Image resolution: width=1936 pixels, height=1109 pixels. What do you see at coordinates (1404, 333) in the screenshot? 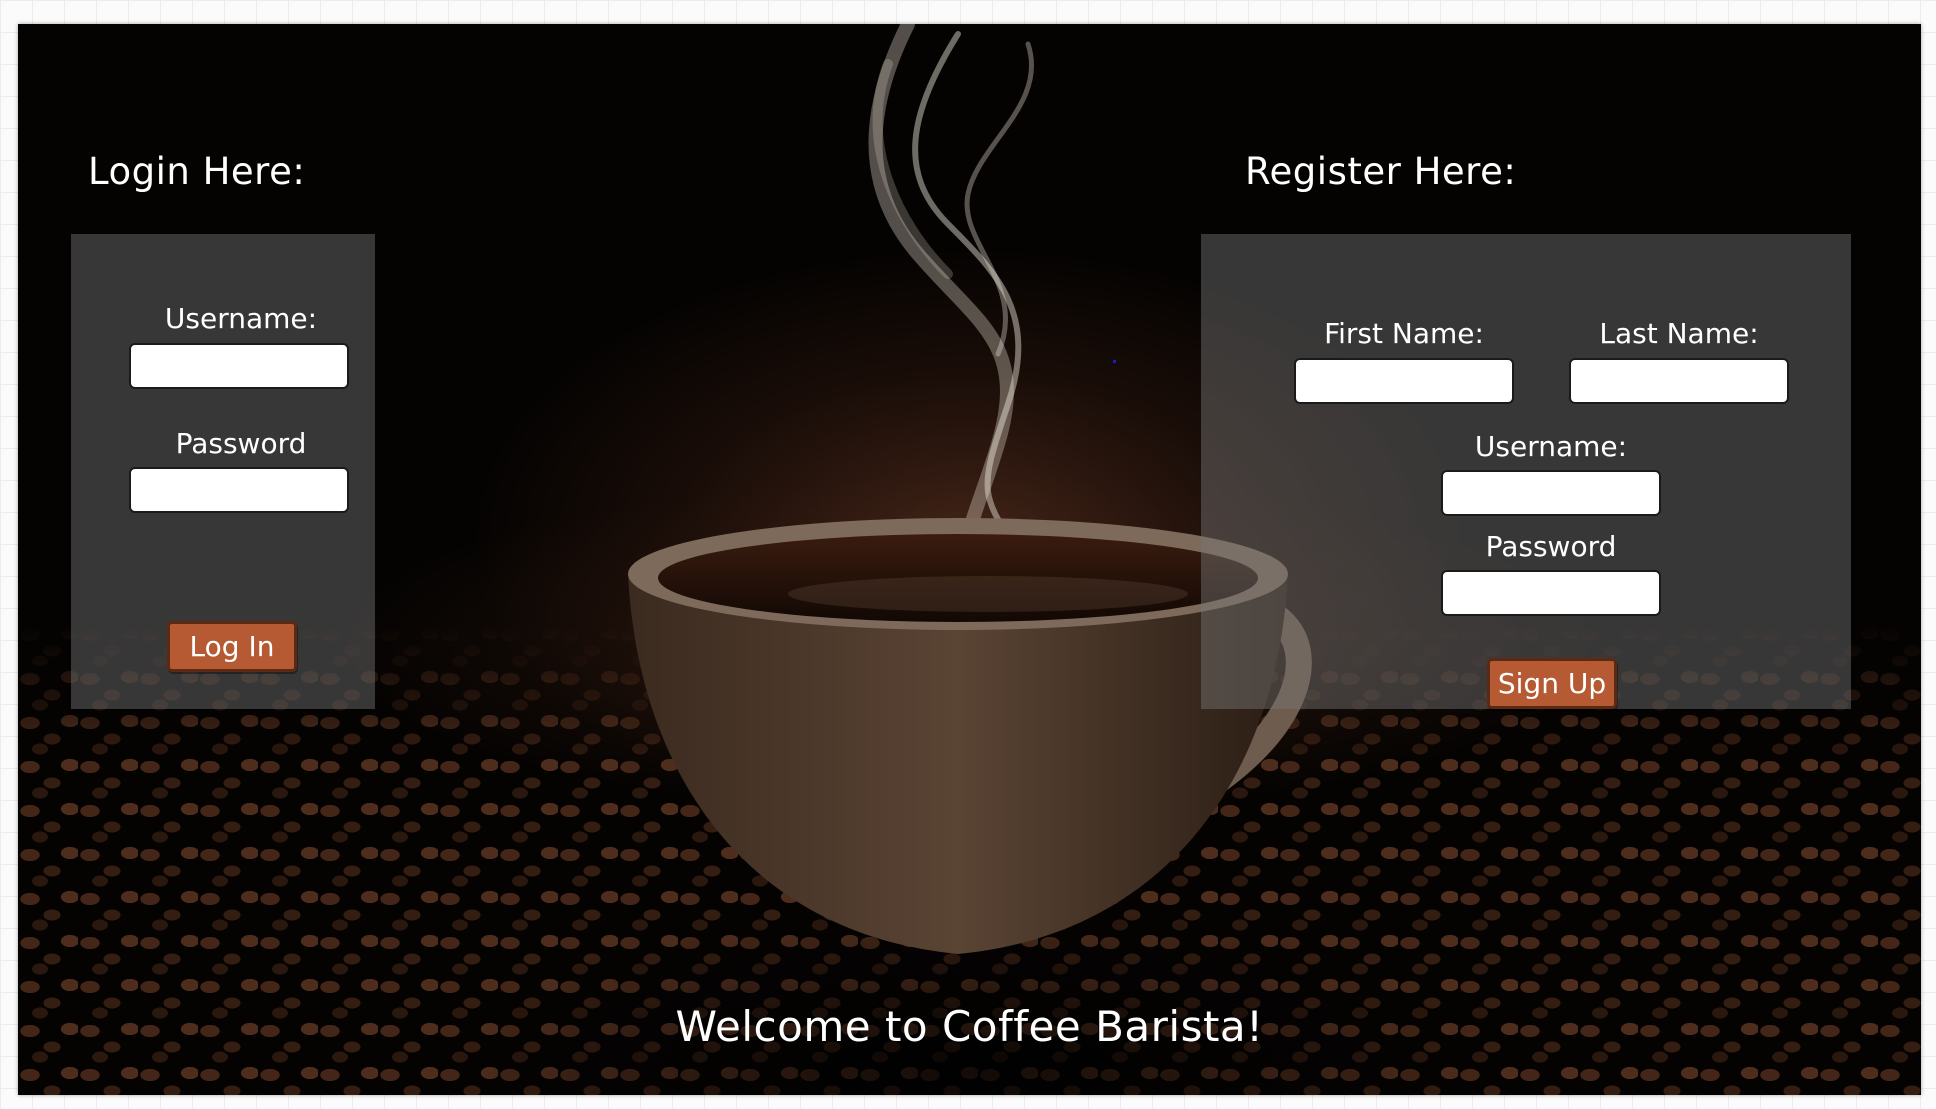
I see `first-name-label: First Name:` at bounding box center [1404, 333].